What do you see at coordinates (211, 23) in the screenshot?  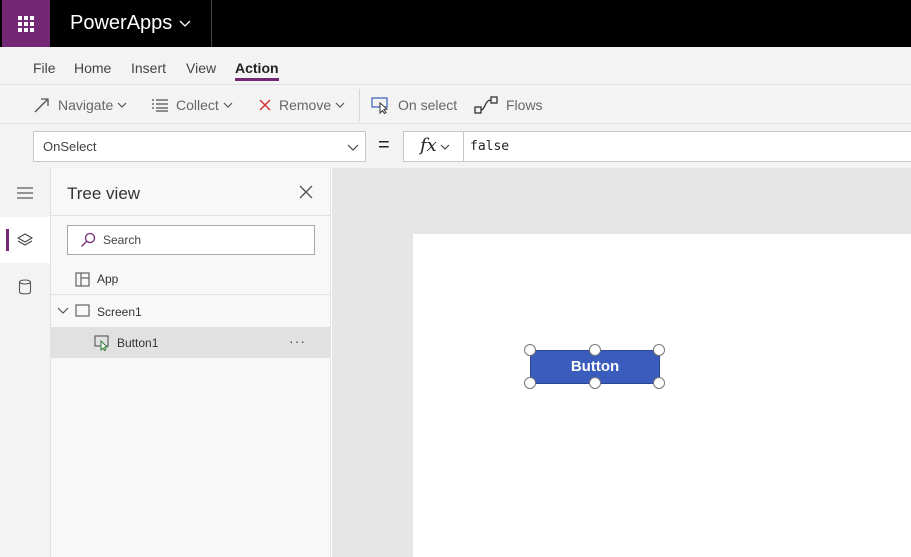 I see `header-divider` at bounding box center [211, 23].